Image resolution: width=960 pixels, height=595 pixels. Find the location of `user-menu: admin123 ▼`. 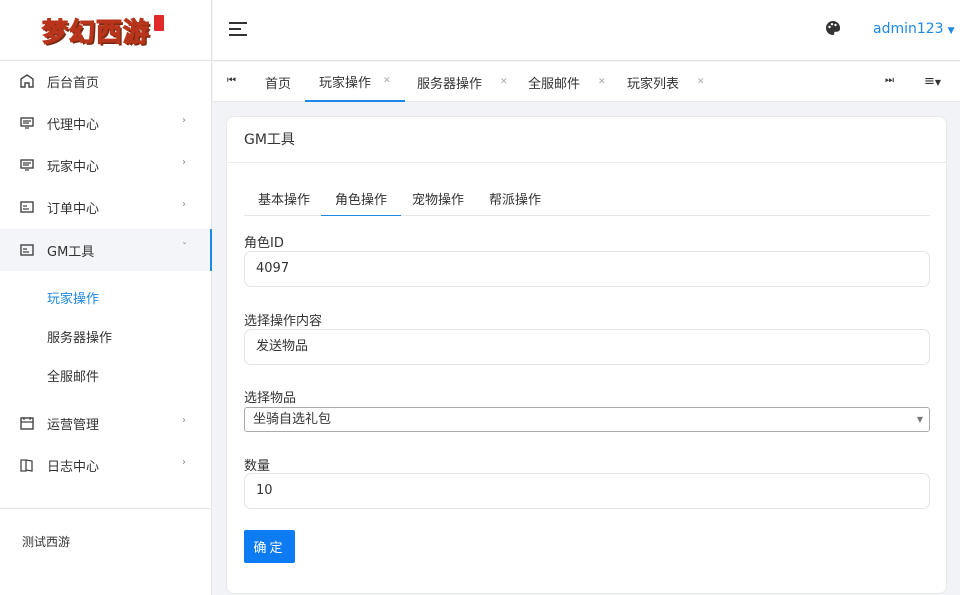

user-menu: admin123 ▼ is located at coordinates (914, 29).